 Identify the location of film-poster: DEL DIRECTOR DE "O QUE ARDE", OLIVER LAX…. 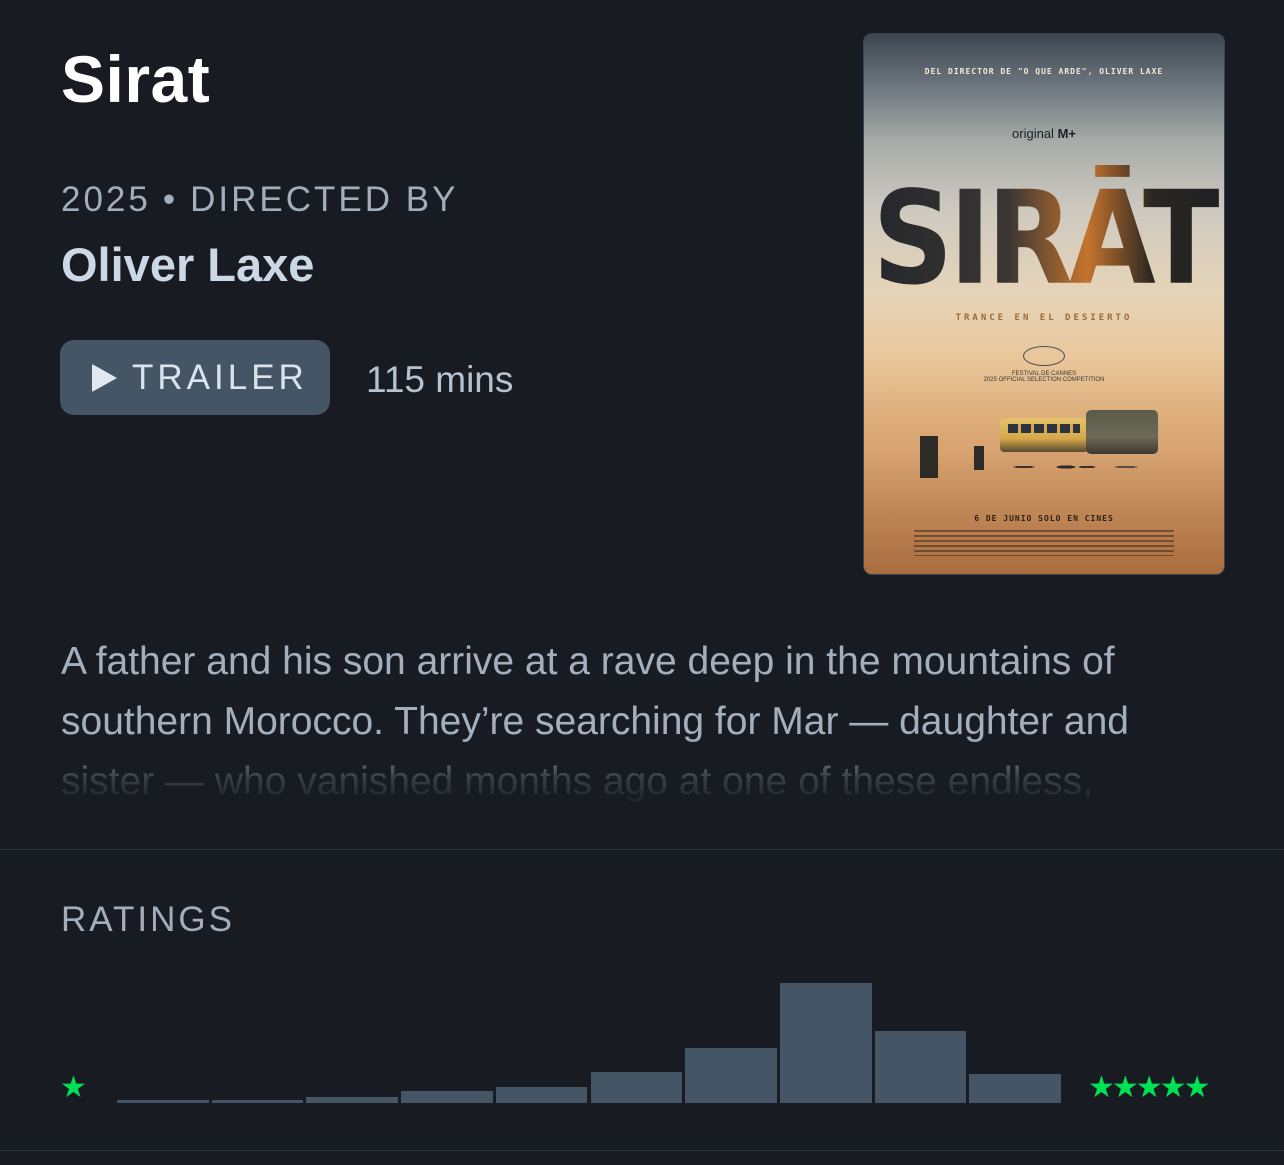
(1044, 304).